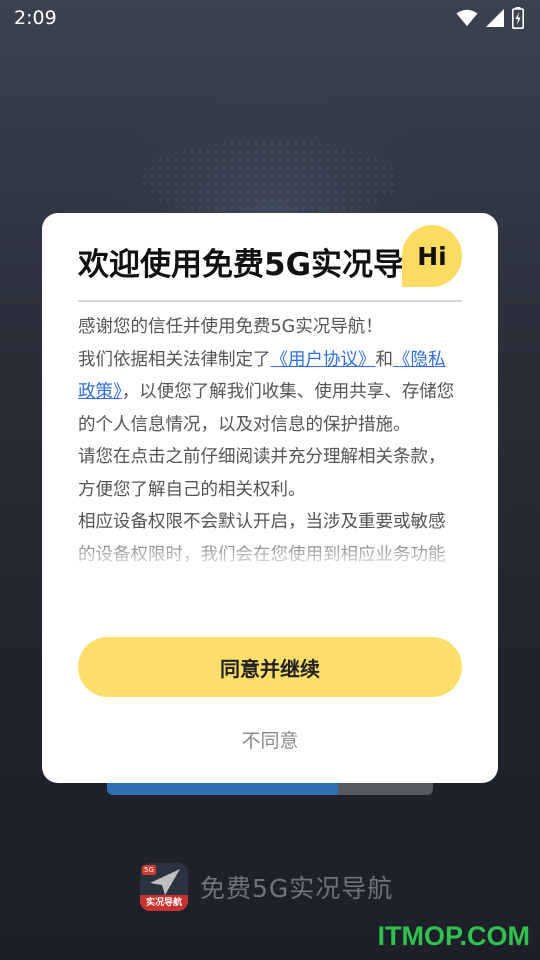 The height and width of the screenshot is (960, 540). Describe the element at coordinates (270, 180) in the screenshot. I see `background-dots` at that location.